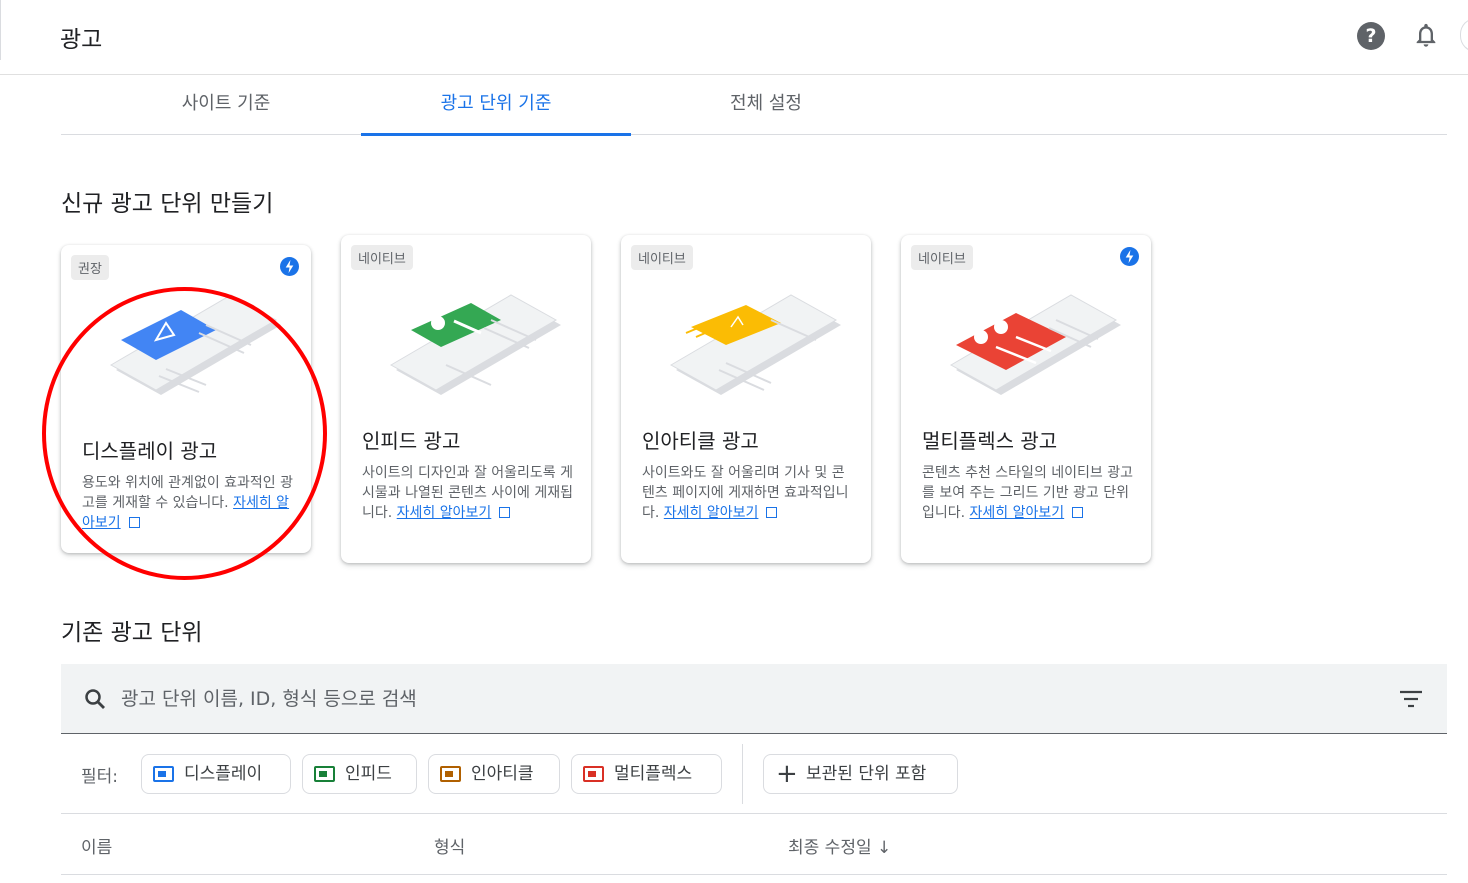  I want to click on filter-list-icon, so click(1411, 699).